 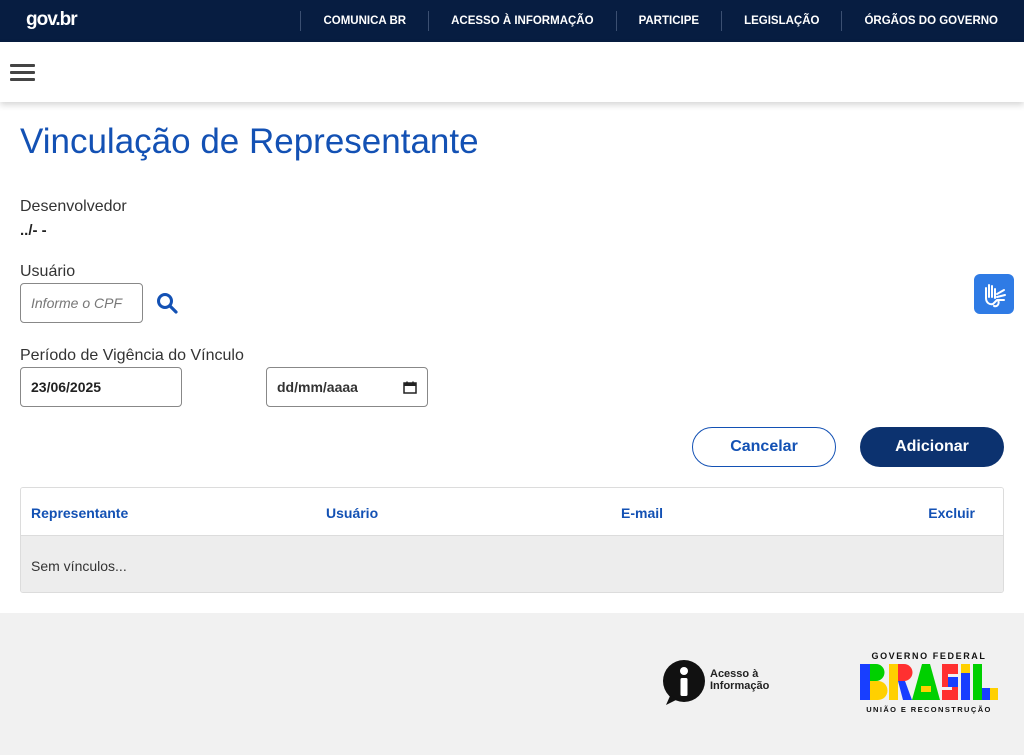 What do you see at coordinates (512, 72) in the screenshot?
I see `site-header` at bounding box center [512, 72].